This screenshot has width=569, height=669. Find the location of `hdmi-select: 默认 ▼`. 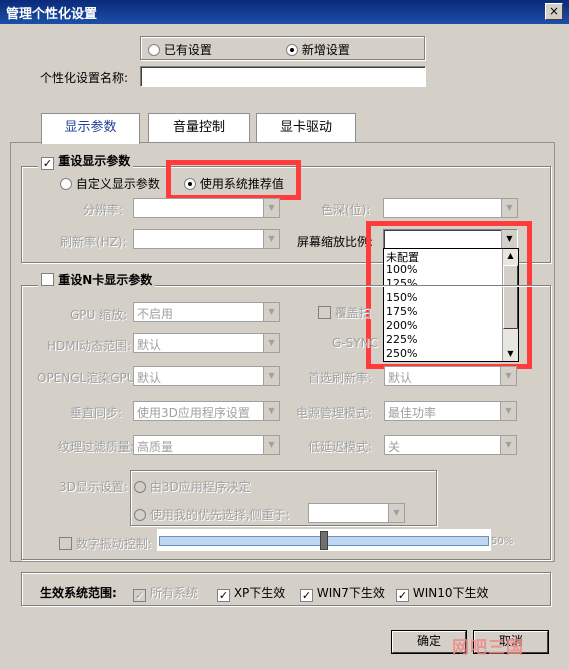

hdmi-select: 默认 ▼ is located at coordinates (206, 343).